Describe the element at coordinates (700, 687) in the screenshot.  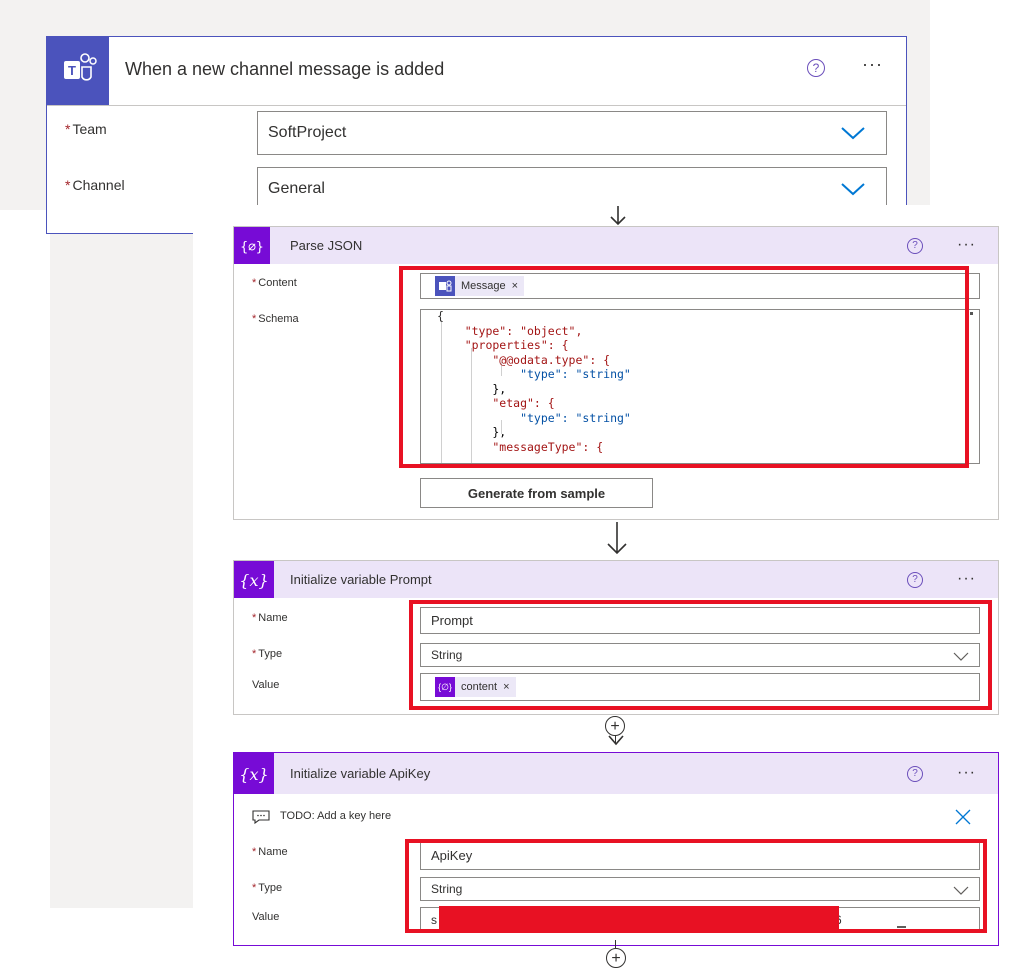
I see `value-input: {∅} content ×` at that location.